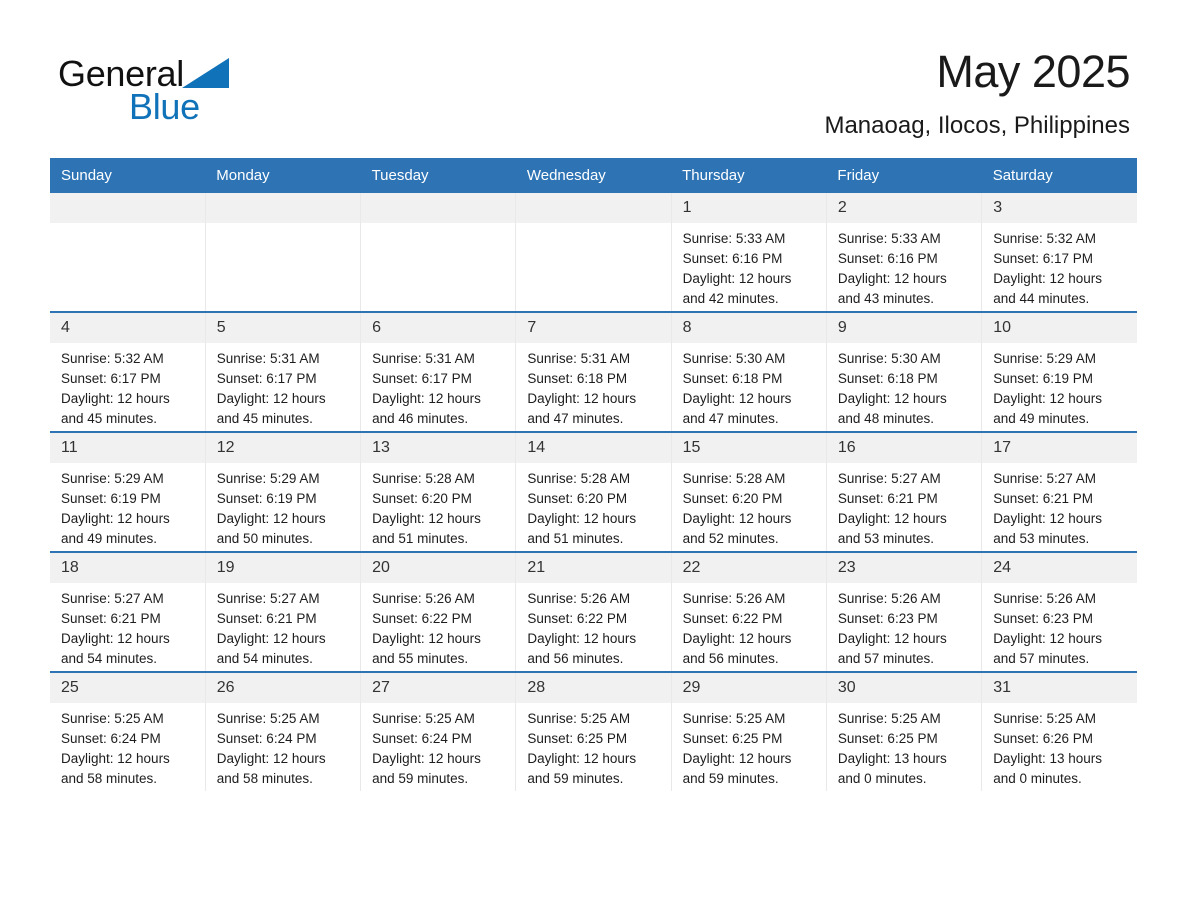  What do you see at coordinates (1043, 258) in the screenshot?
I see `sunset-text: Sunset: 6:17 PM` at bounding box center [1043, 258].